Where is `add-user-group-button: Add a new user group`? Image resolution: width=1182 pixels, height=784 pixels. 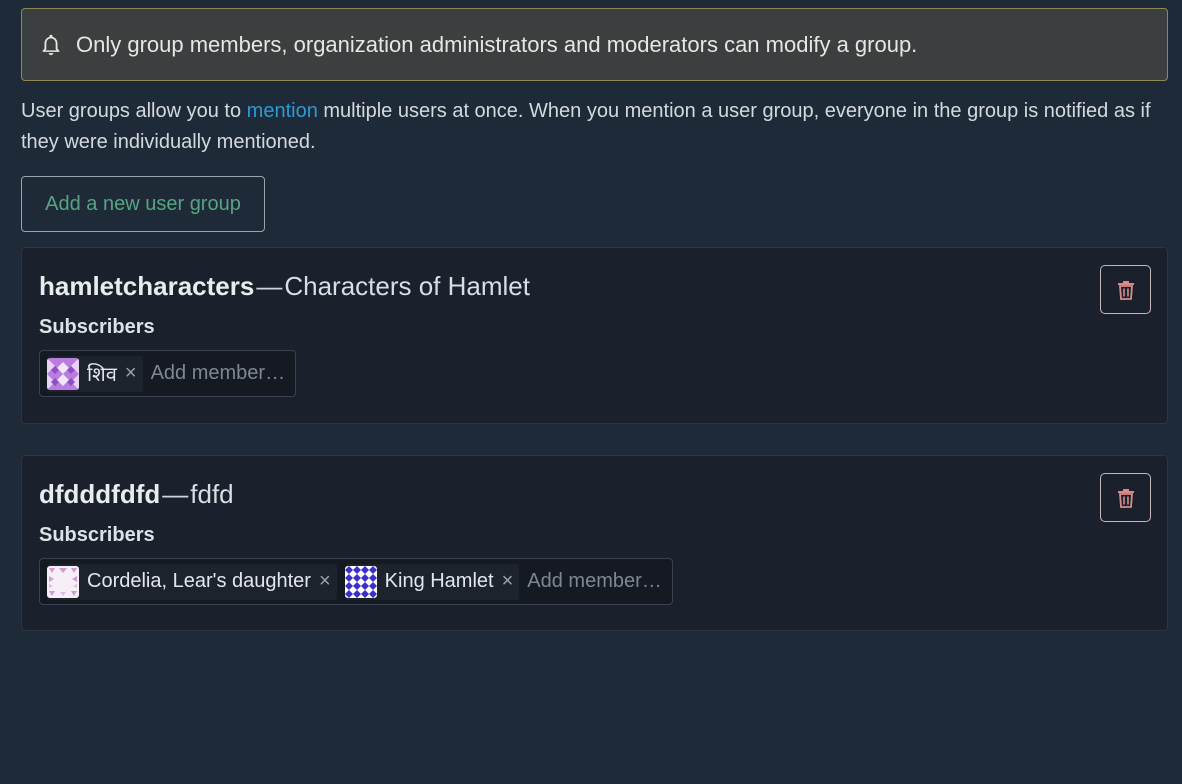
add-user-group-button: Add a new user group is located at coordinates (143, 204).